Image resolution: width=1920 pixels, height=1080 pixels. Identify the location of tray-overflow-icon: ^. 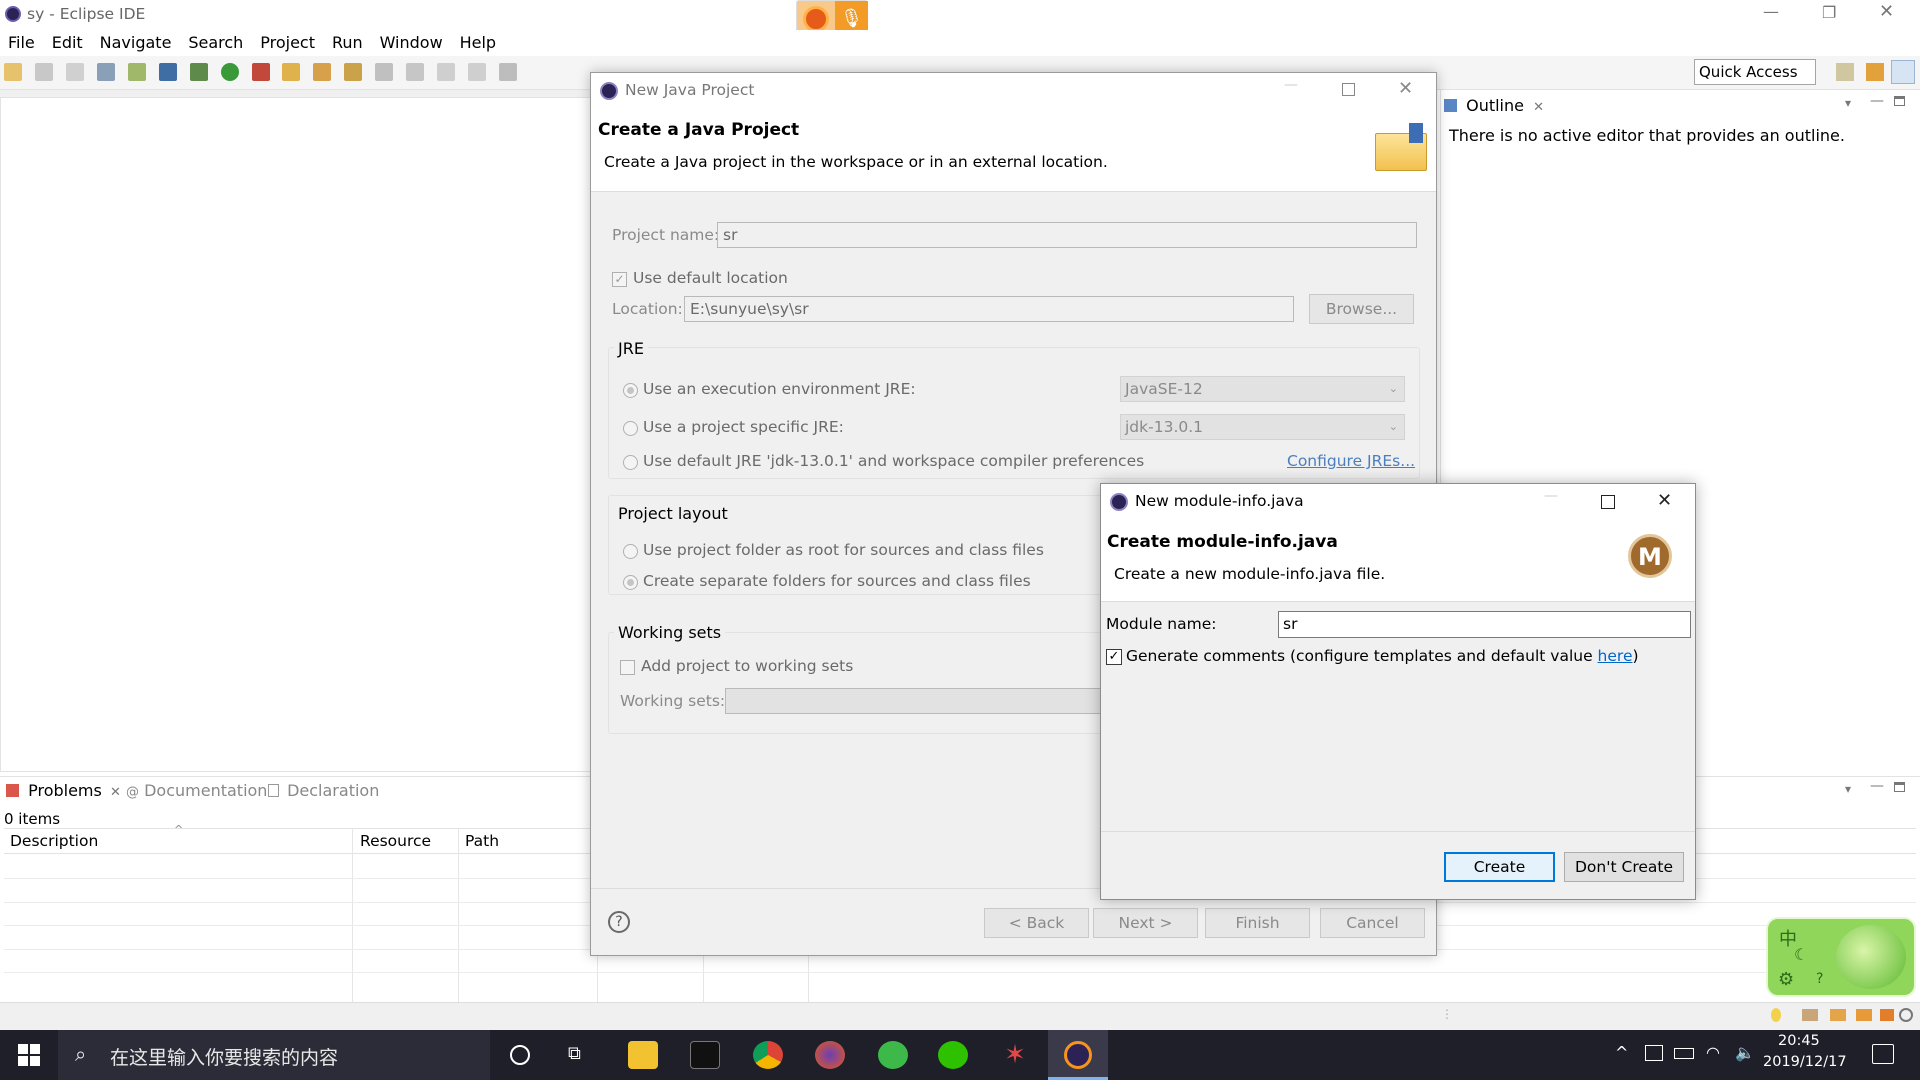
(1621, 1052).